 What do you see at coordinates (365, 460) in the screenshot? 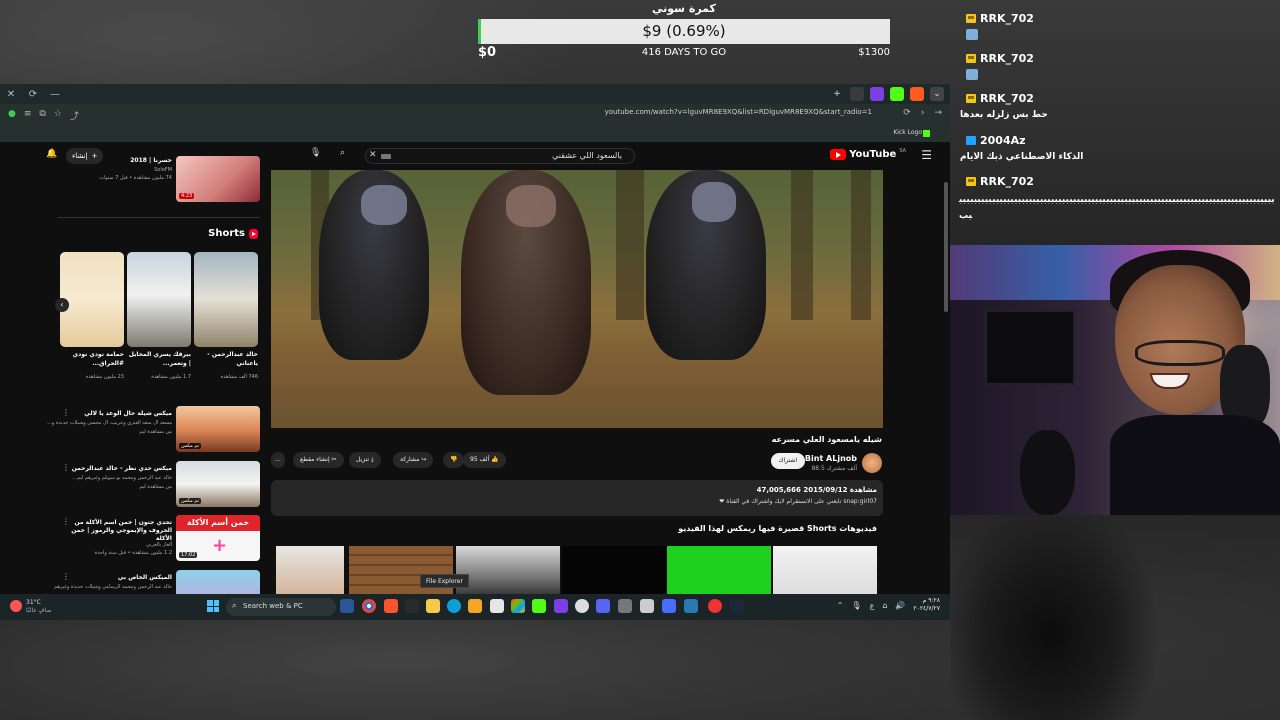
I see `download-button: تنزيل ⤓` at bounding box center [365, 460].